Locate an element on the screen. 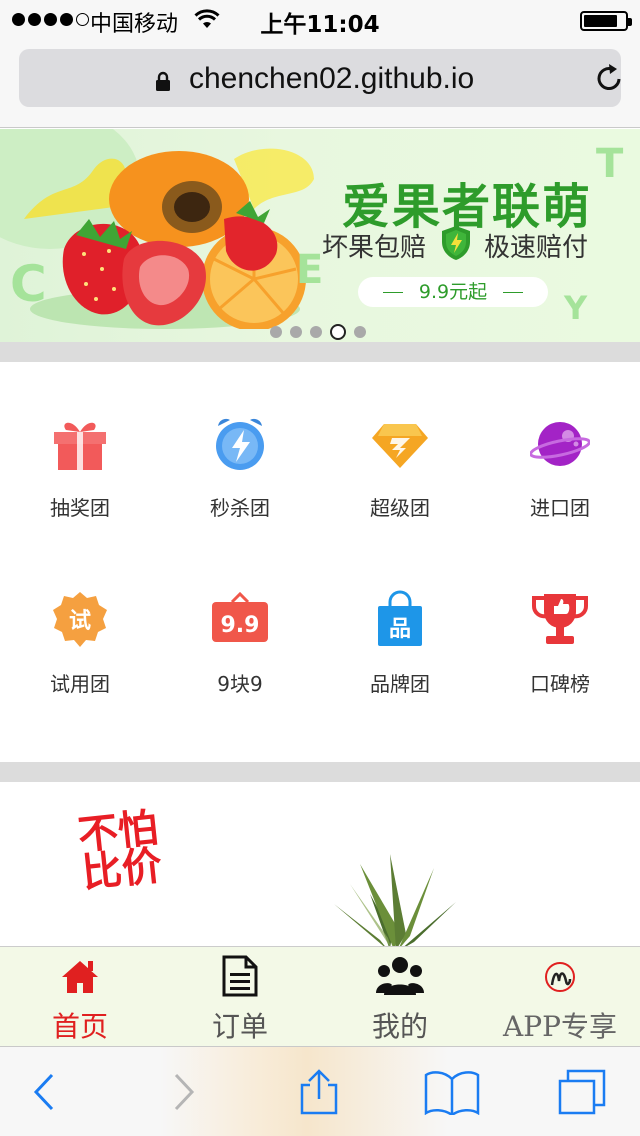 The width and height of the screenshot is (640, 1136). carousel-indicator is located at coordinates (318, 332).